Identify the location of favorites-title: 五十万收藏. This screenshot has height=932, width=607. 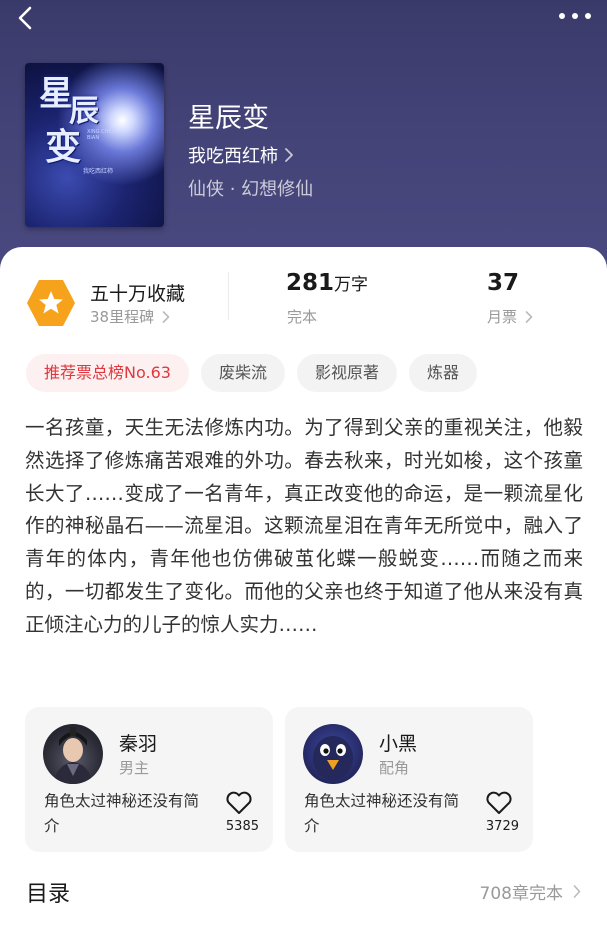
(138, 294).